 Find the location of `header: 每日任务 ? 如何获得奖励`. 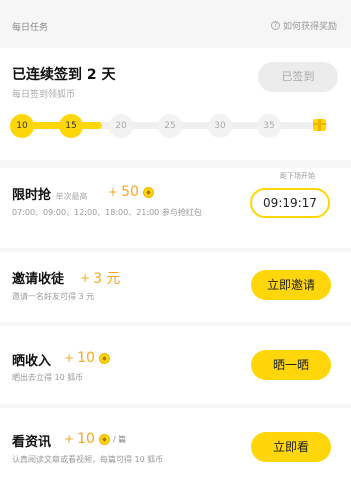

header: 每日任务 ? 如何获得奖励 is located at coordinates (175, 24).